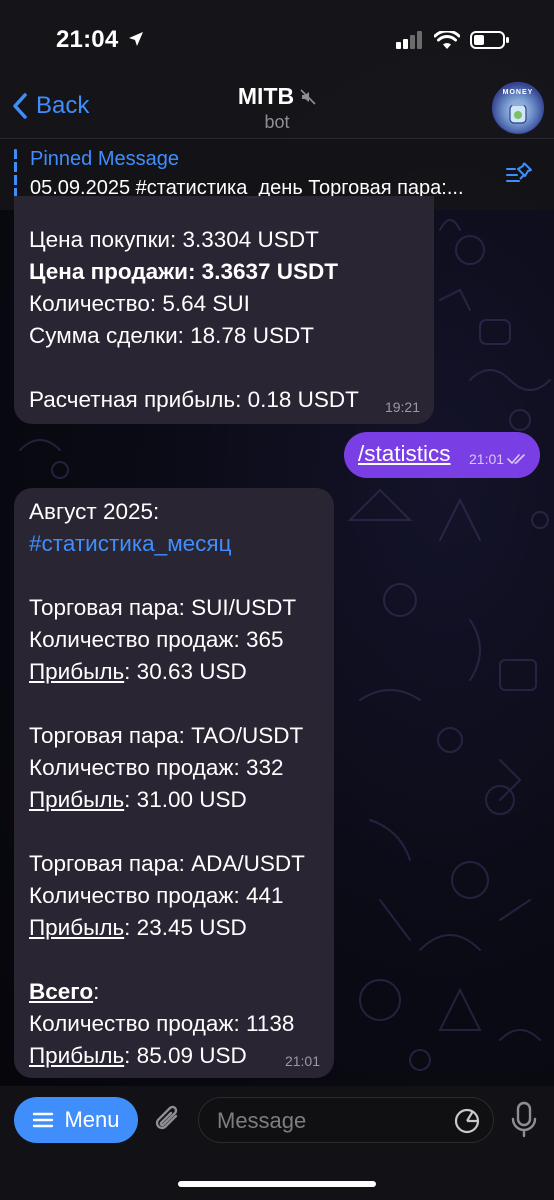  I want to click on cellular-signal-icon, so click(409, 40).